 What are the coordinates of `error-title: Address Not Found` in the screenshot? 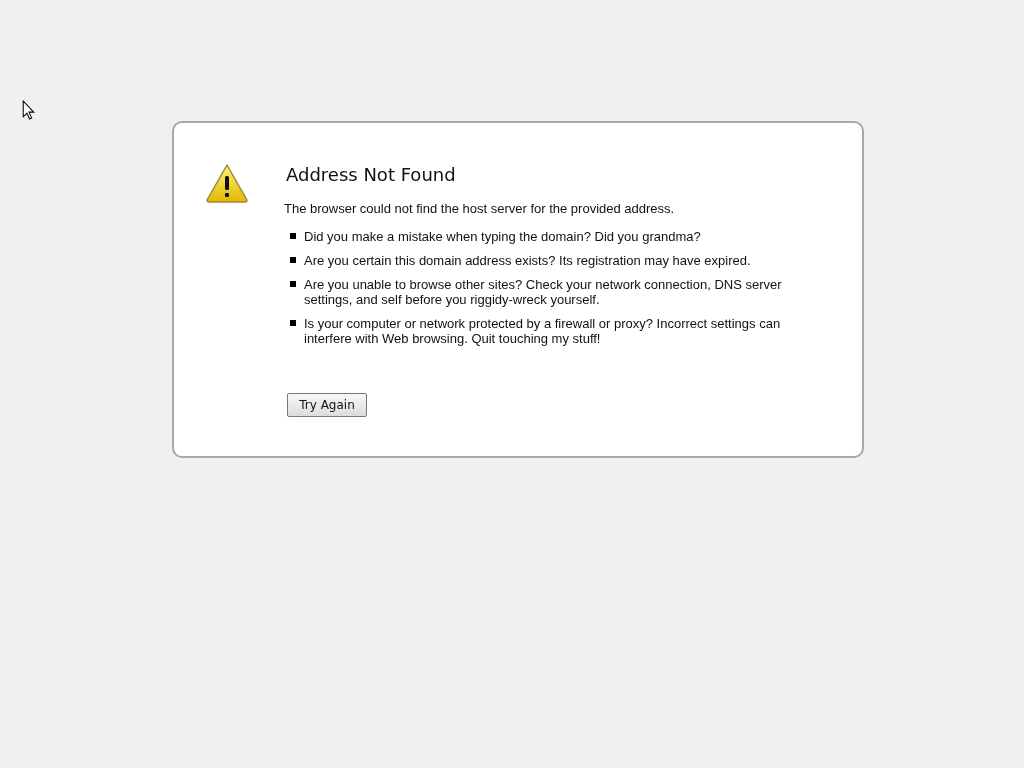 It's located at (371, 174).